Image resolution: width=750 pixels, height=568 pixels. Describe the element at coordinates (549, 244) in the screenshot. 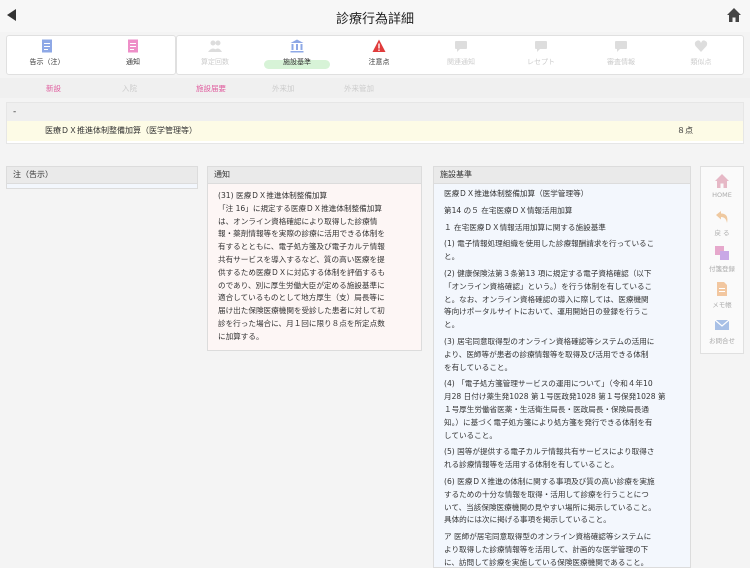

I see `kijun-text-line: (1) 電子情報処理組織を使用した診療報酬請求を行っているこ` at that location.